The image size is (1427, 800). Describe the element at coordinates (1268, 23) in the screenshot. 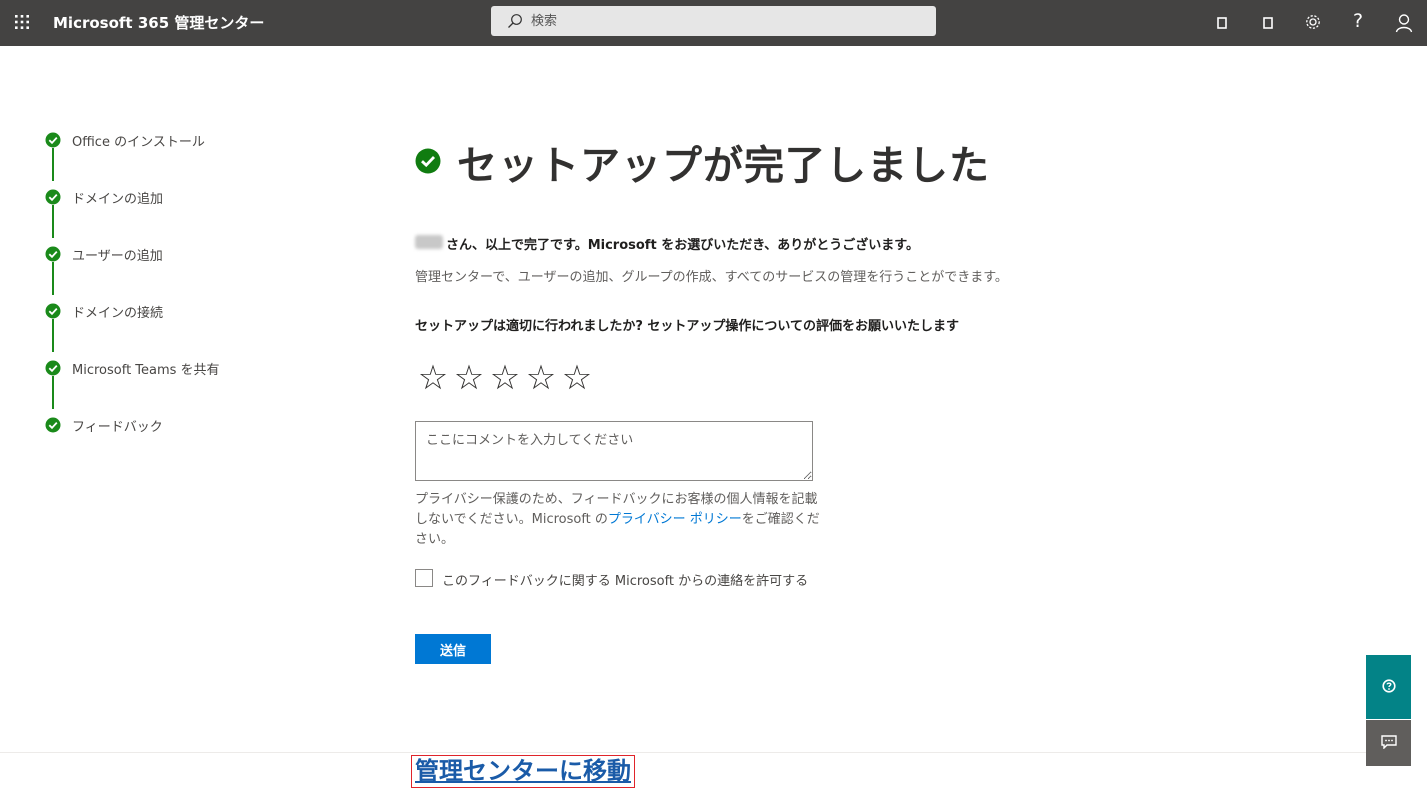

I see `chat-icon` at that location.